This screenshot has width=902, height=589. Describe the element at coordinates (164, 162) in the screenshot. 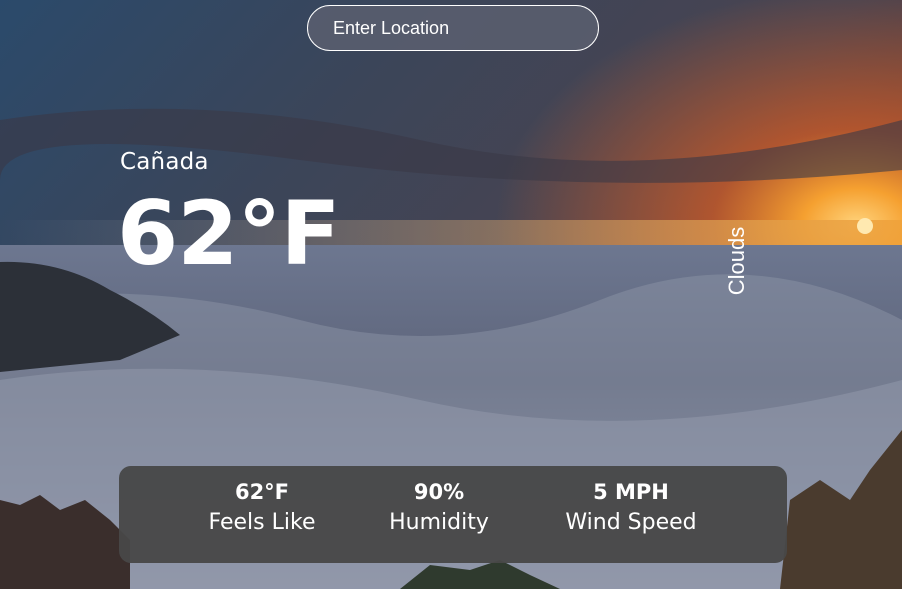

I see `location-name: Cañada` at that location.